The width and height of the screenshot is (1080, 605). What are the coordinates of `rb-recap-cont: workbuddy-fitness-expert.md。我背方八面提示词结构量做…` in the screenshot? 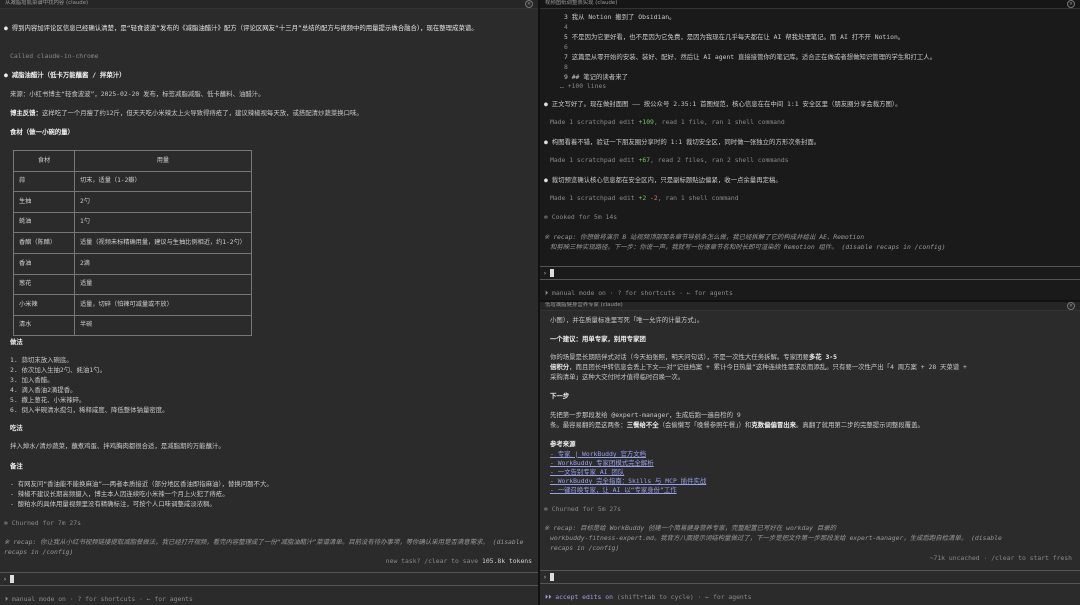 It's located at (776, 538).